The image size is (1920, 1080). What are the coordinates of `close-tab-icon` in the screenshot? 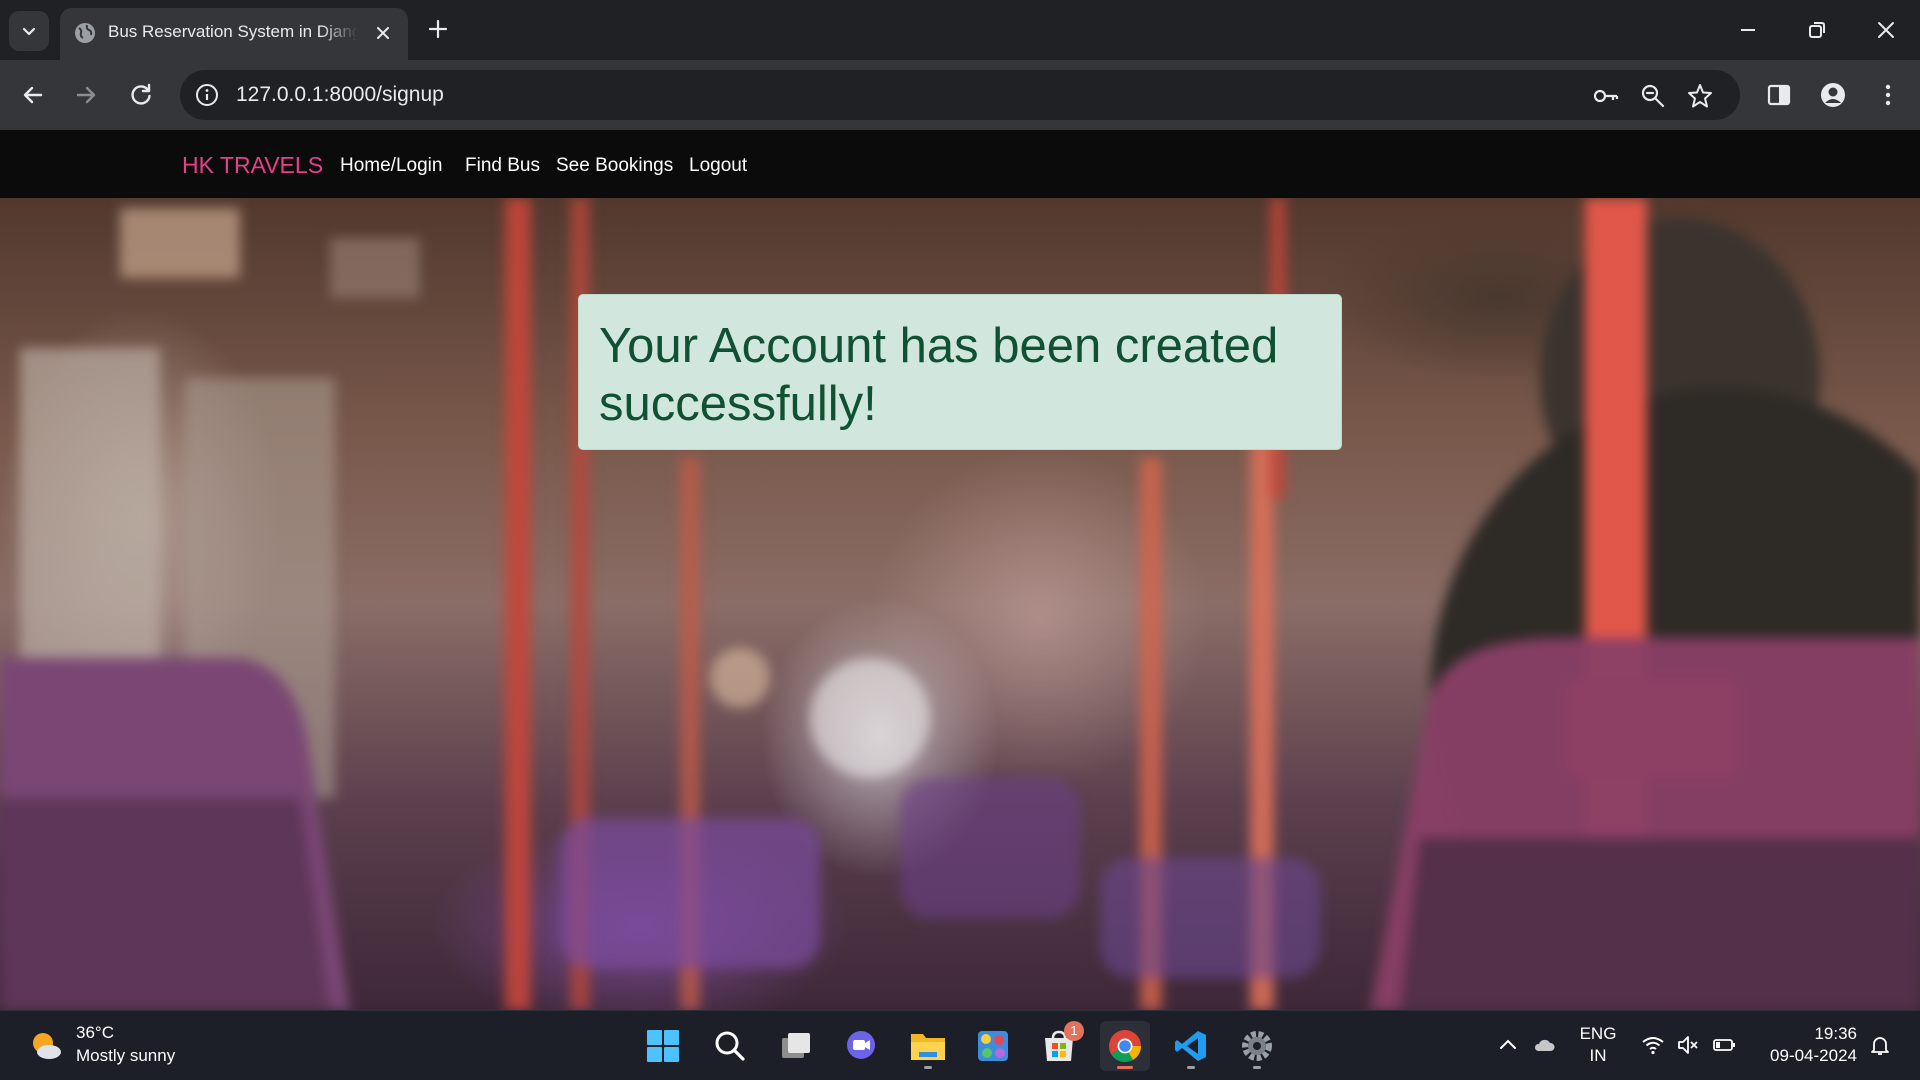 It's located at (383, 33).